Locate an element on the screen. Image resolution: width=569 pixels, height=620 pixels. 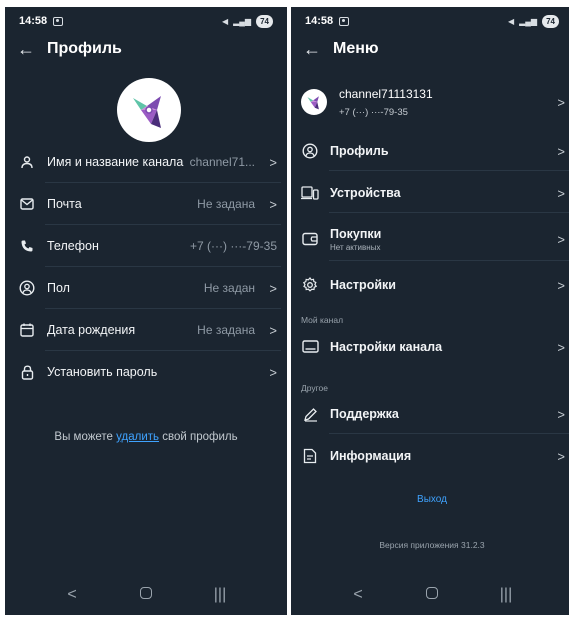
row-password: Установить пароль > is located at coordinates (146, 372).